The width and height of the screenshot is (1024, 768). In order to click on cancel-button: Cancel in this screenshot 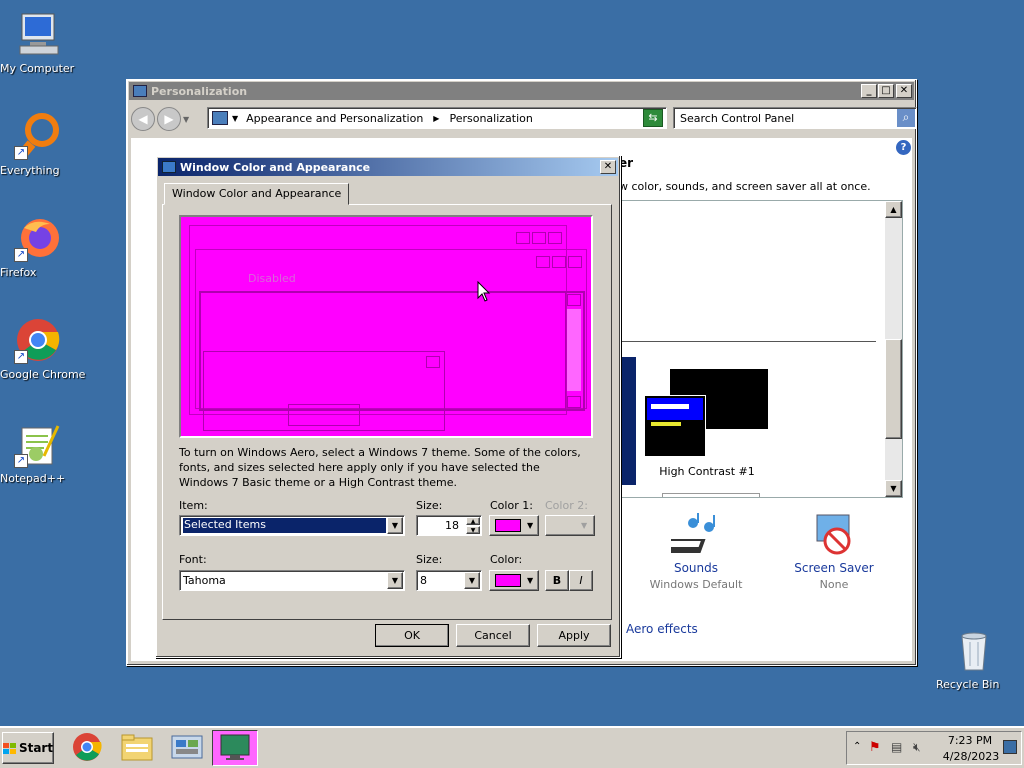, I will do `click(493, 635)`.